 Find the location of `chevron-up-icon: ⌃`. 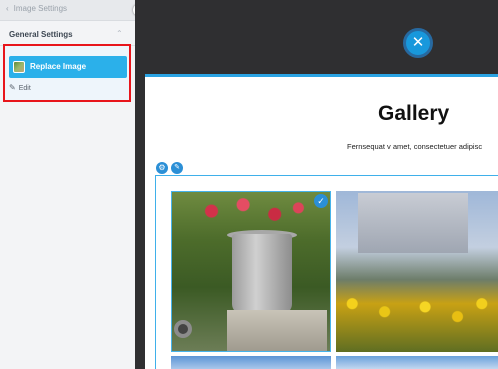

chevron-up-icon: ⌃ is located at coordinates (119, 33).